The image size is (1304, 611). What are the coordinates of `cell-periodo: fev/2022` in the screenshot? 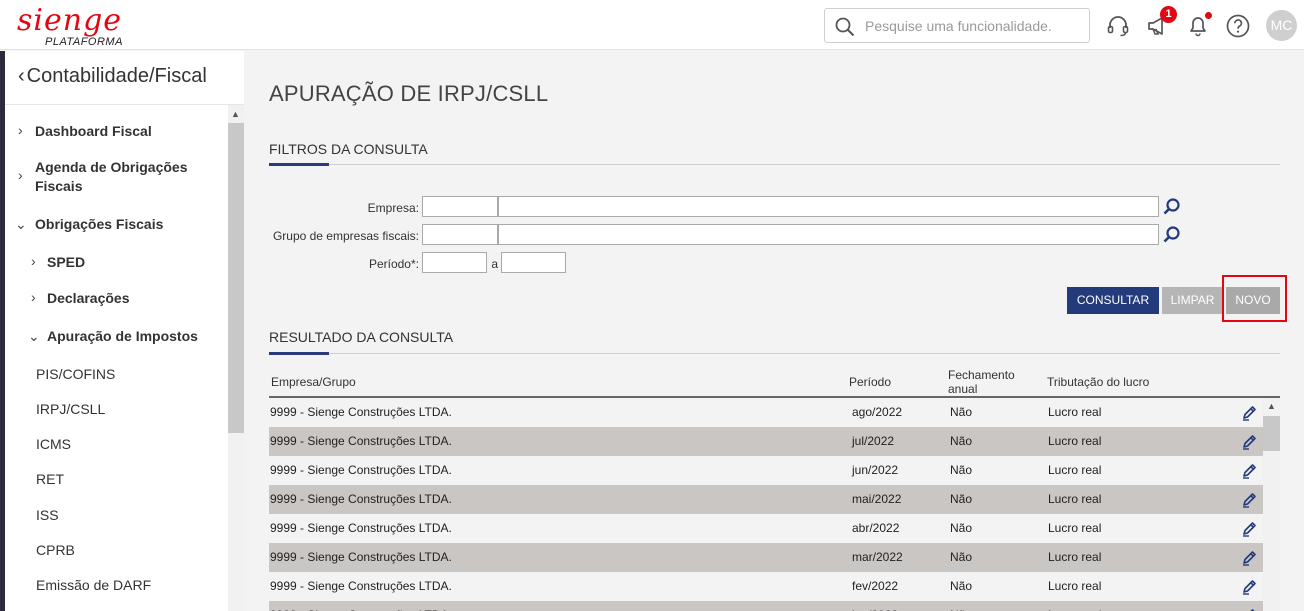 It's located at (875, 586).